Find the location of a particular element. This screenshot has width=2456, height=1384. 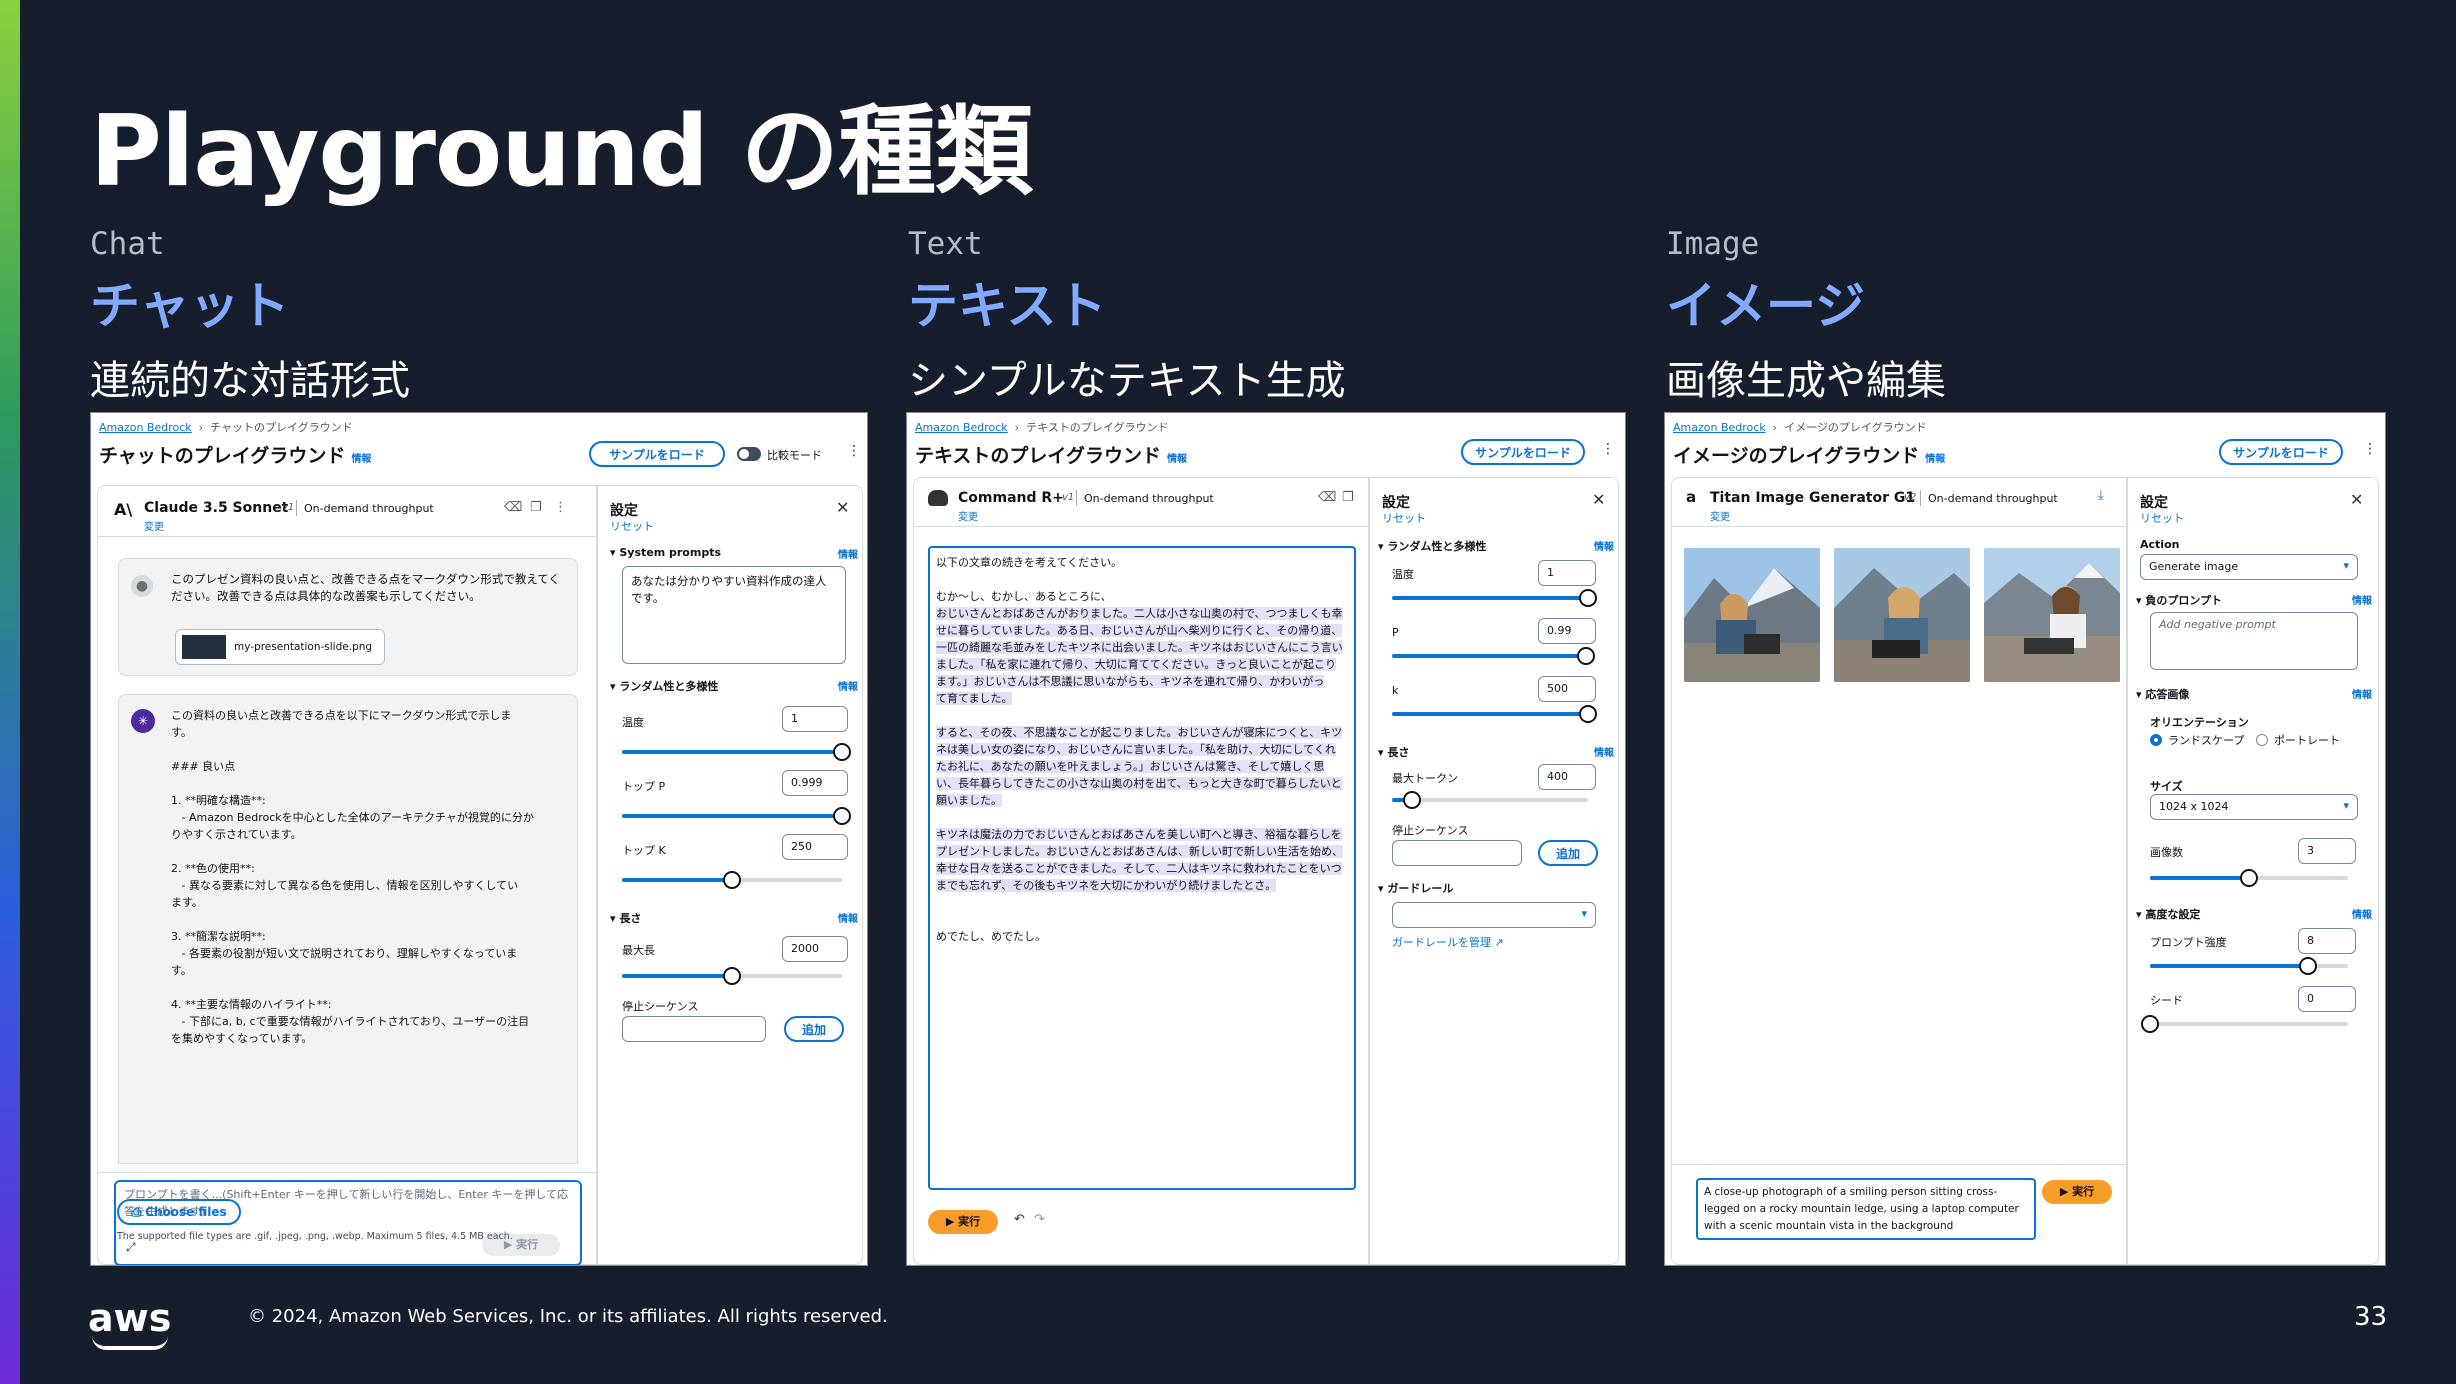

top-p-input: 0.999 is located at coordinates (815, 783).